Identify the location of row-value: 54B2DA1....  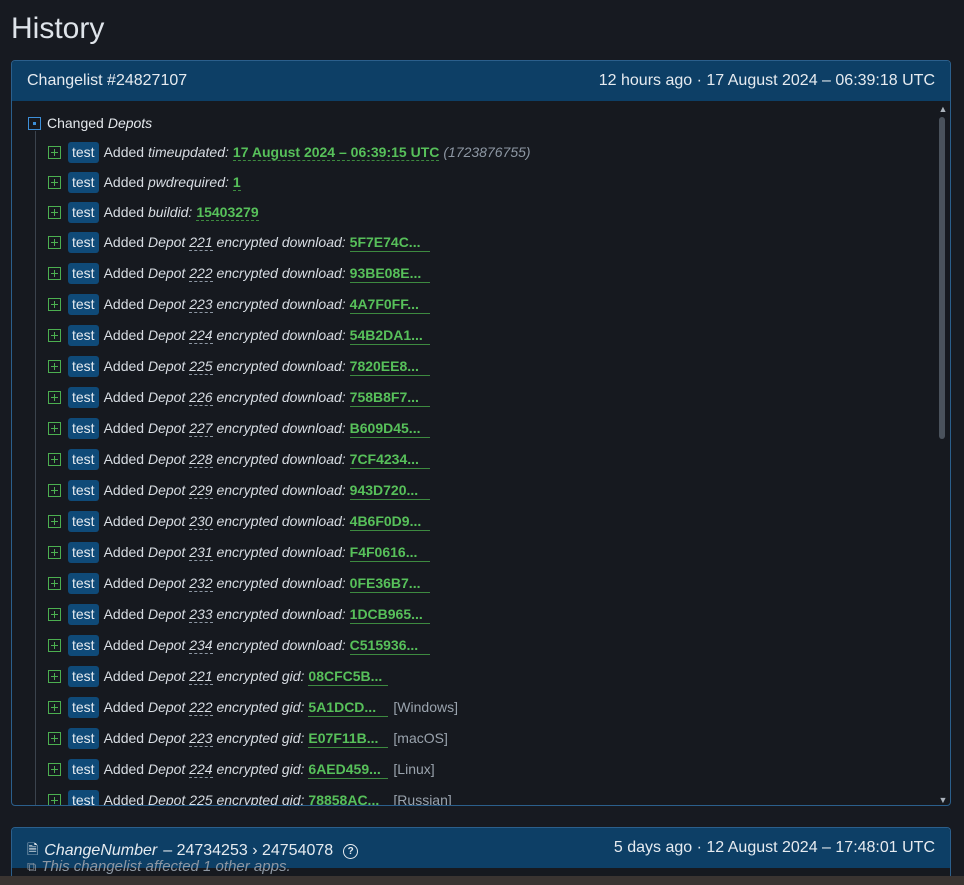
(389, 335).